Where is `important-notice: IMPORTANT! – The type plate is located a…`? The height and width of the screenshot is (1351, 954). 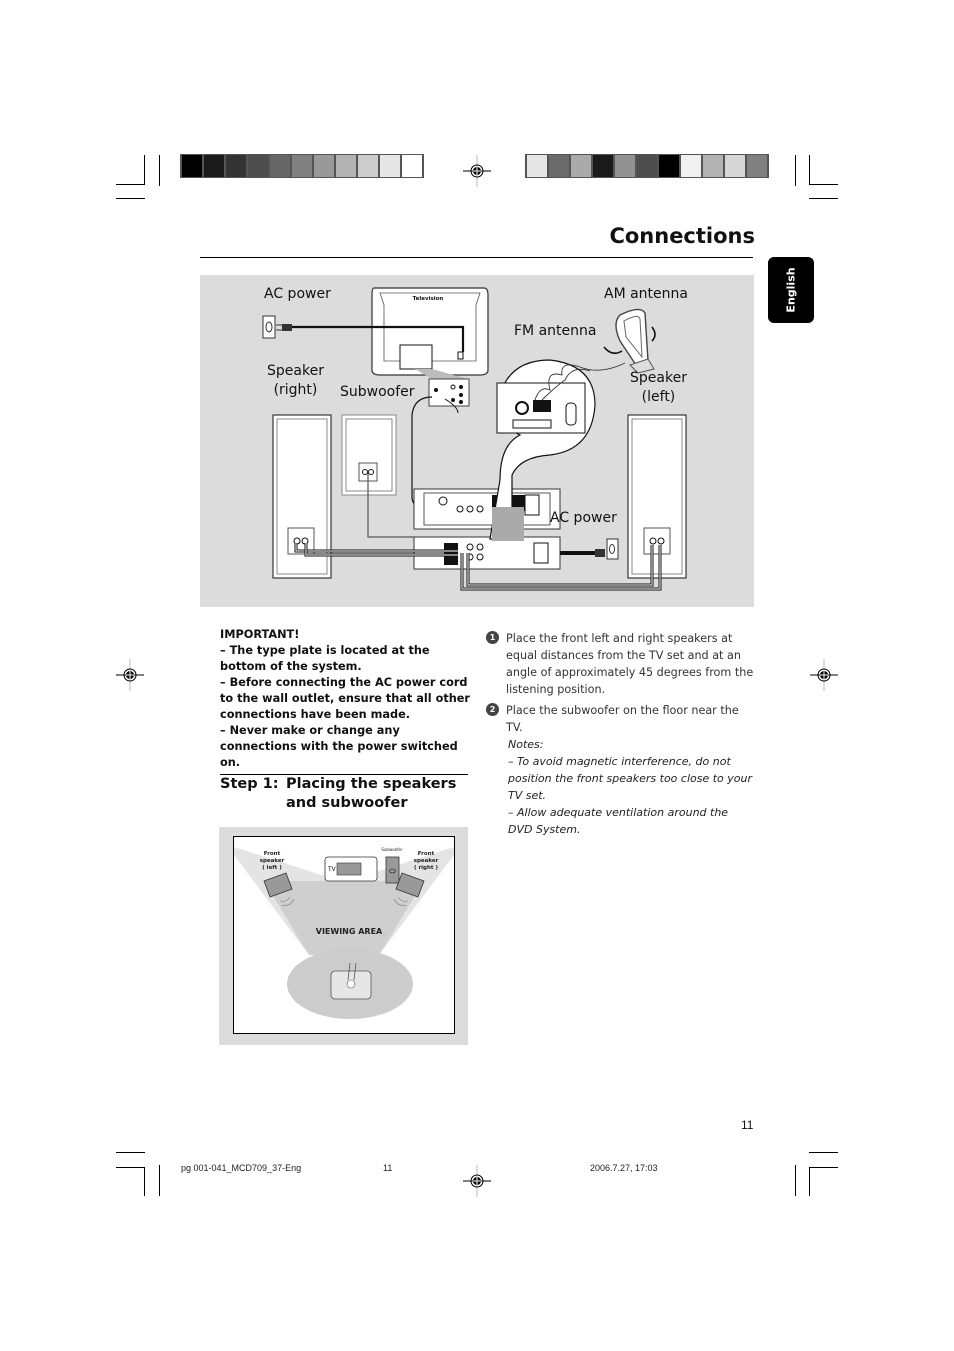
important-notice: IMPORTANT! – The type plate is located a… is located at coordinates (345, 699).